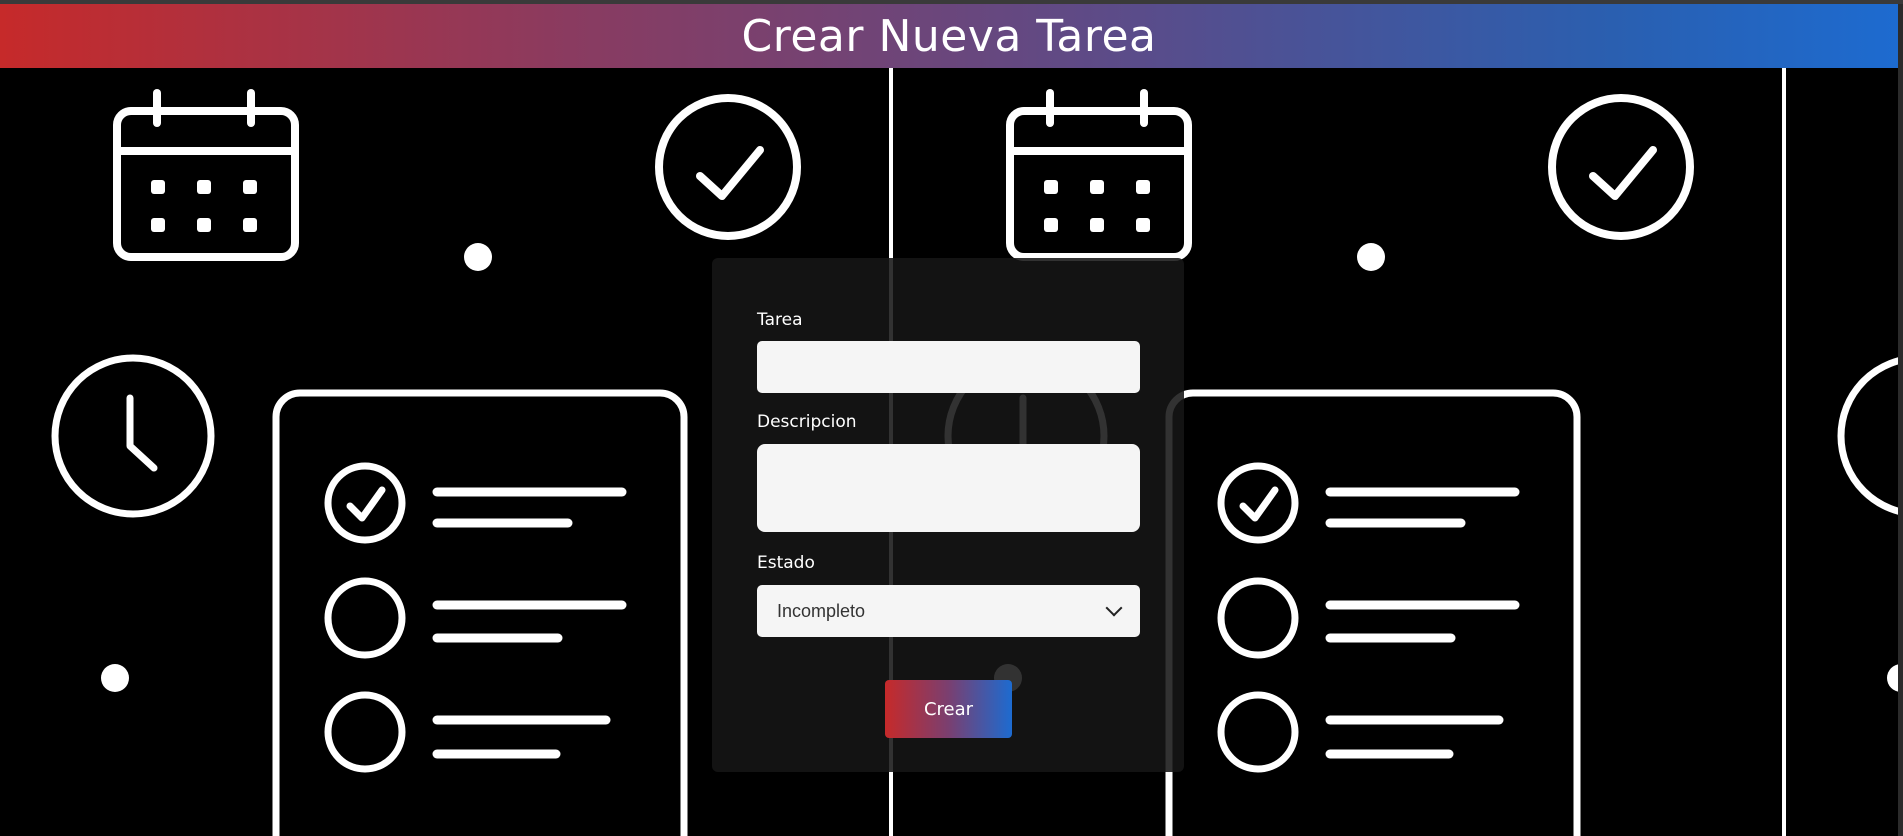  What do you see at coordinates (948, 611) in the screenshot?
I see `status-select: Incompleto` at bounding box center [948, 611].